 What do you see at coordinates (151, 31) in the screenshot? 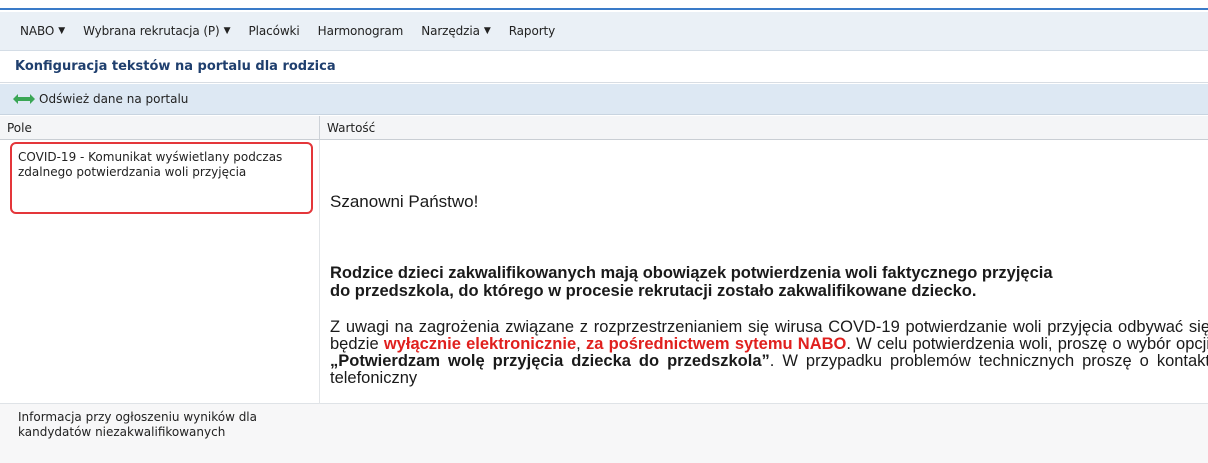
I see `nav-item-label: Wybrana rekrutacja (P)` at bounding box center [151, 31].